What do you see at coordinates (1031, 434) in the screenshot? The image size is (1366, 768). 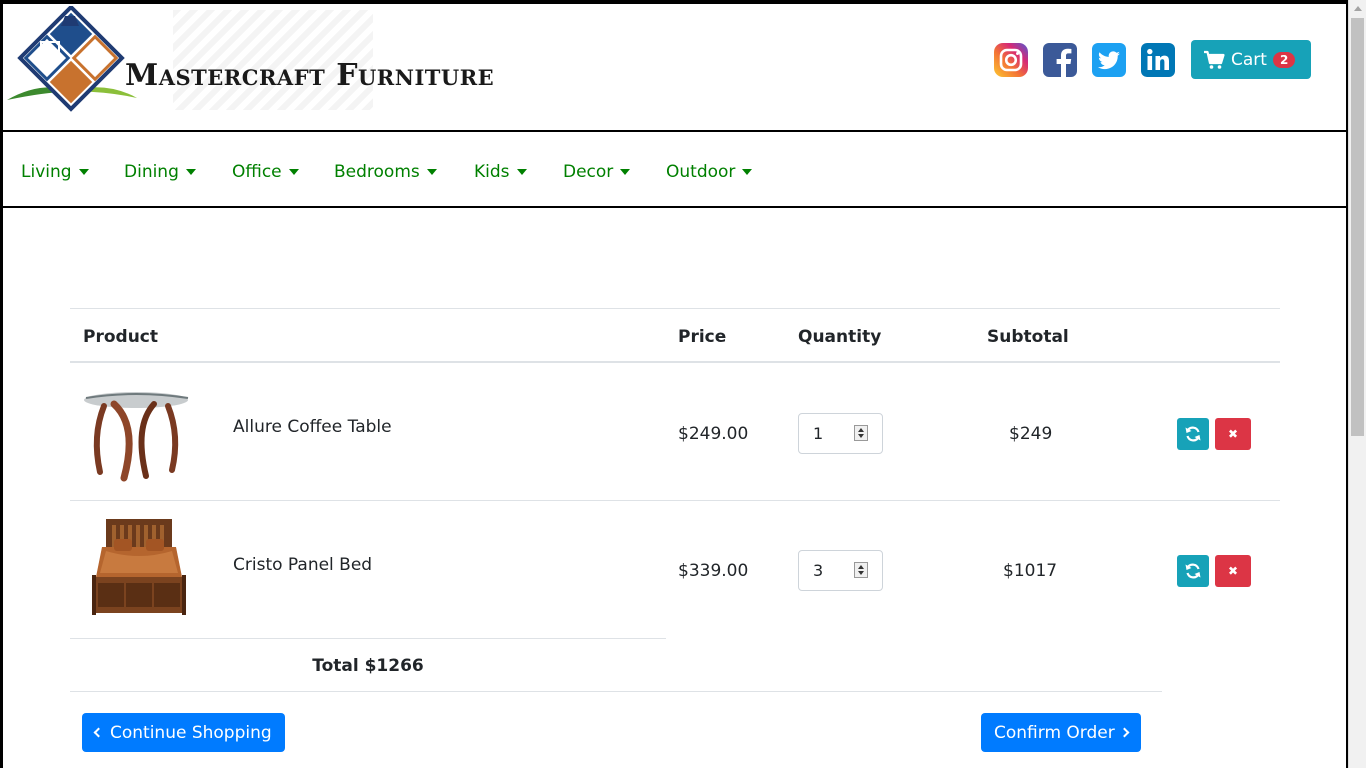 I see `product-subtotal: $249` at bounding box center [1031, 434].